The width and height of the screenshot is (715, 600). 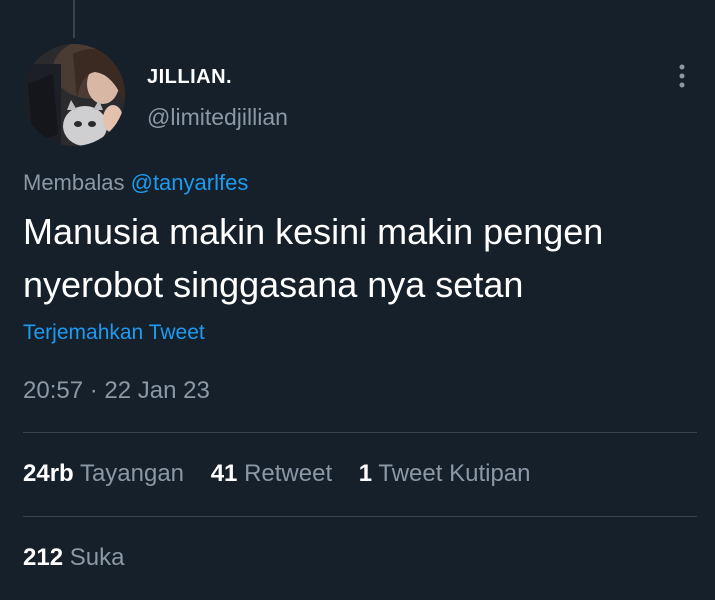 What do you see at coordinates (217, 117) in the screenshot?
I see `author-handle: @limitedjillian` at bounding box center [217, 117].